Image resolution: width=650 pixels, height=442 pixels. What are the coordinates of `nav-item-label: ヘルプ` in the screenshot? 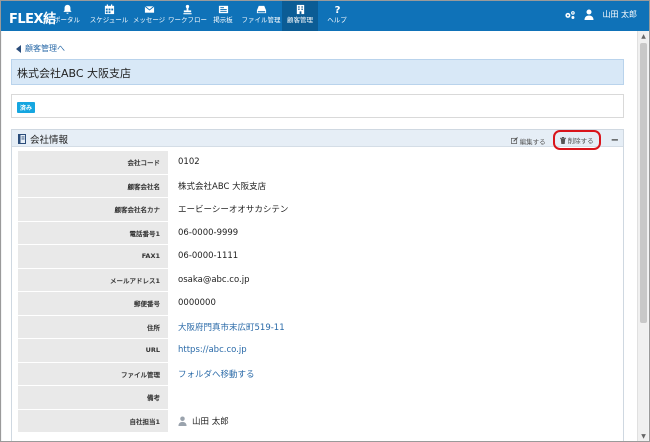 It's located at (337, 20).